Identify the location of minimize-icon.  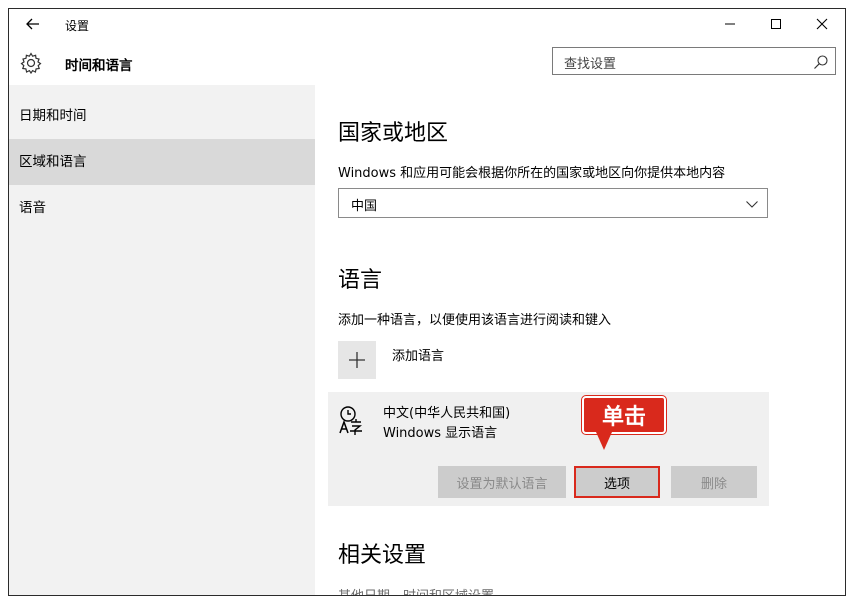
(730, 24).